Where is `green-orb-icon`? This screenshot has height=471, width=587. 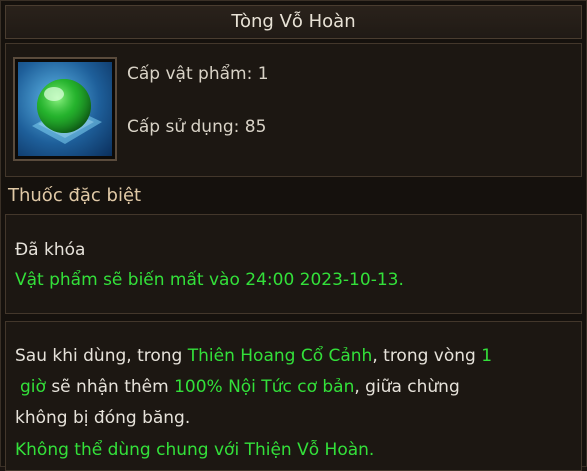 green-orb-icon is located at coordinates (65, 109).